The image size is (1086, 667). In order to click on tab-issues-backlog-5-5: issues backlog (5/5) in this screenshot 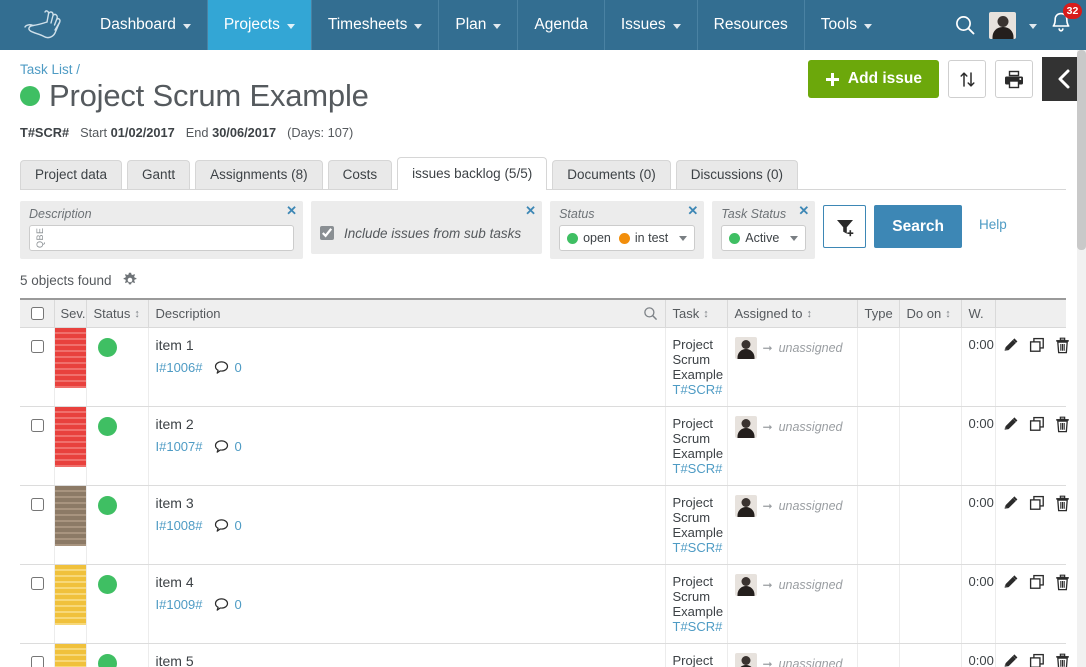, I will do `click(472, 173)`.